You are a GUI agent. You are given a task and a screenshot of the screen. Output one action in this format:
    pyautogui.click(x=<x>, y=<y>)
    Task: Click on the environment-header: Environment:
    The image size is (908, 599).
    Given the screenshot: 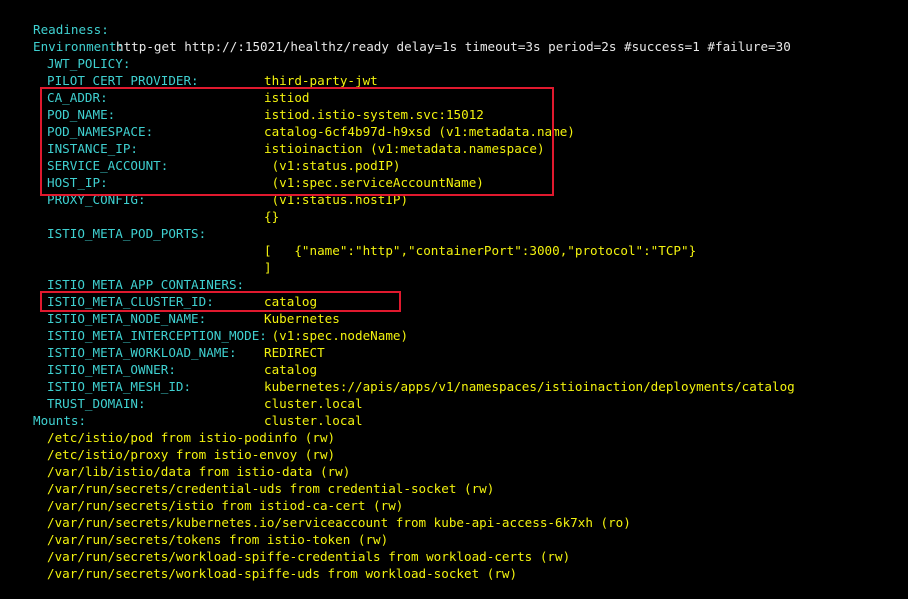 What is the action you would take?
    pyautogui.click(x=62, y=37)
    